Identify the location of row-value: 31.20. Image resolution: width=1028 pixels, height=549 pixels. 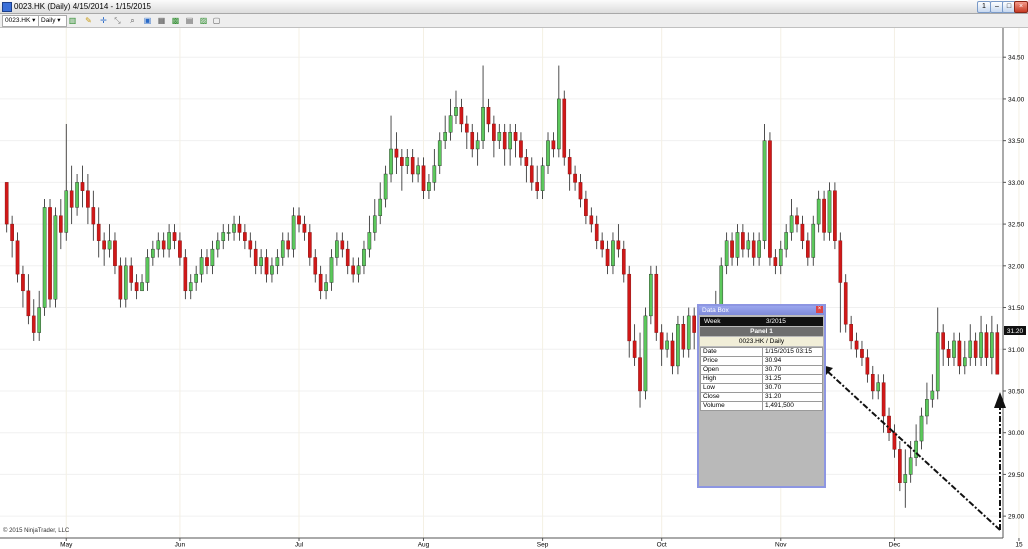
(792, 397).